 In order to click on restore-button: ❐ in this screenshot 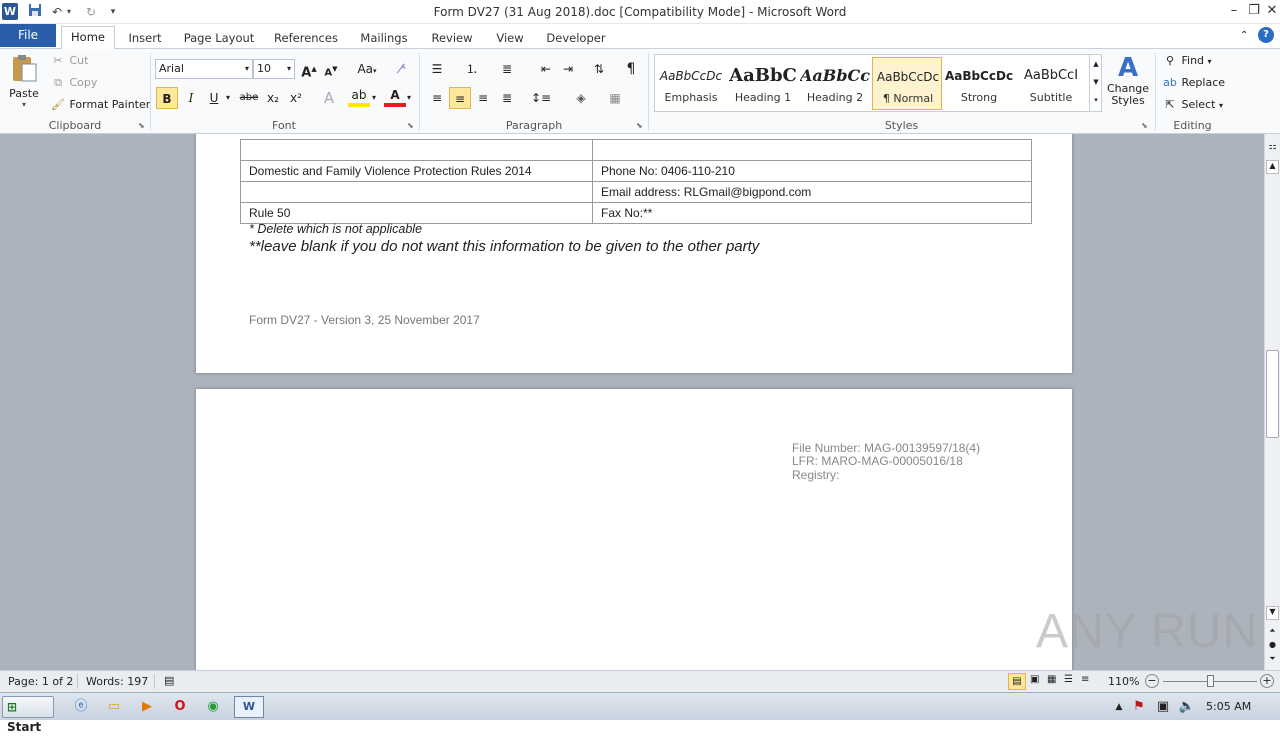, I will do `click(1254, 11)`.